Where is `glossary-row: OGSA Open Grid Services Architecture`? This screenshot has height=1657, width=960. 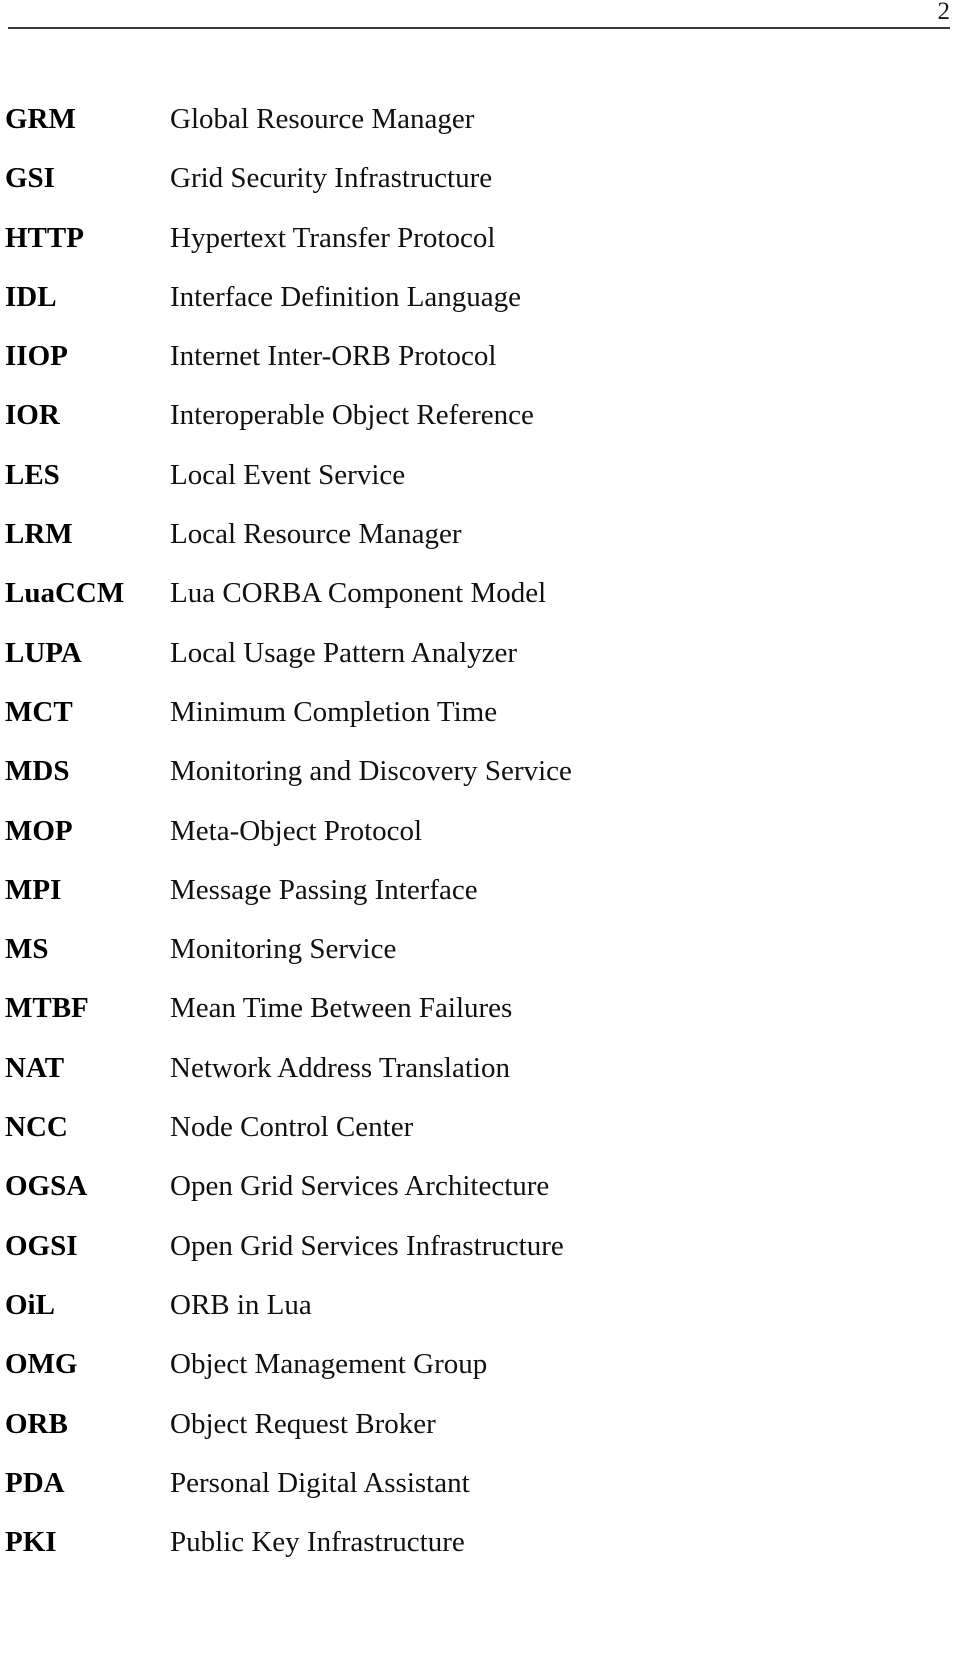 glossary-row: OGSA Open Grid Services Architecture is located at coordinates (480, 1198).